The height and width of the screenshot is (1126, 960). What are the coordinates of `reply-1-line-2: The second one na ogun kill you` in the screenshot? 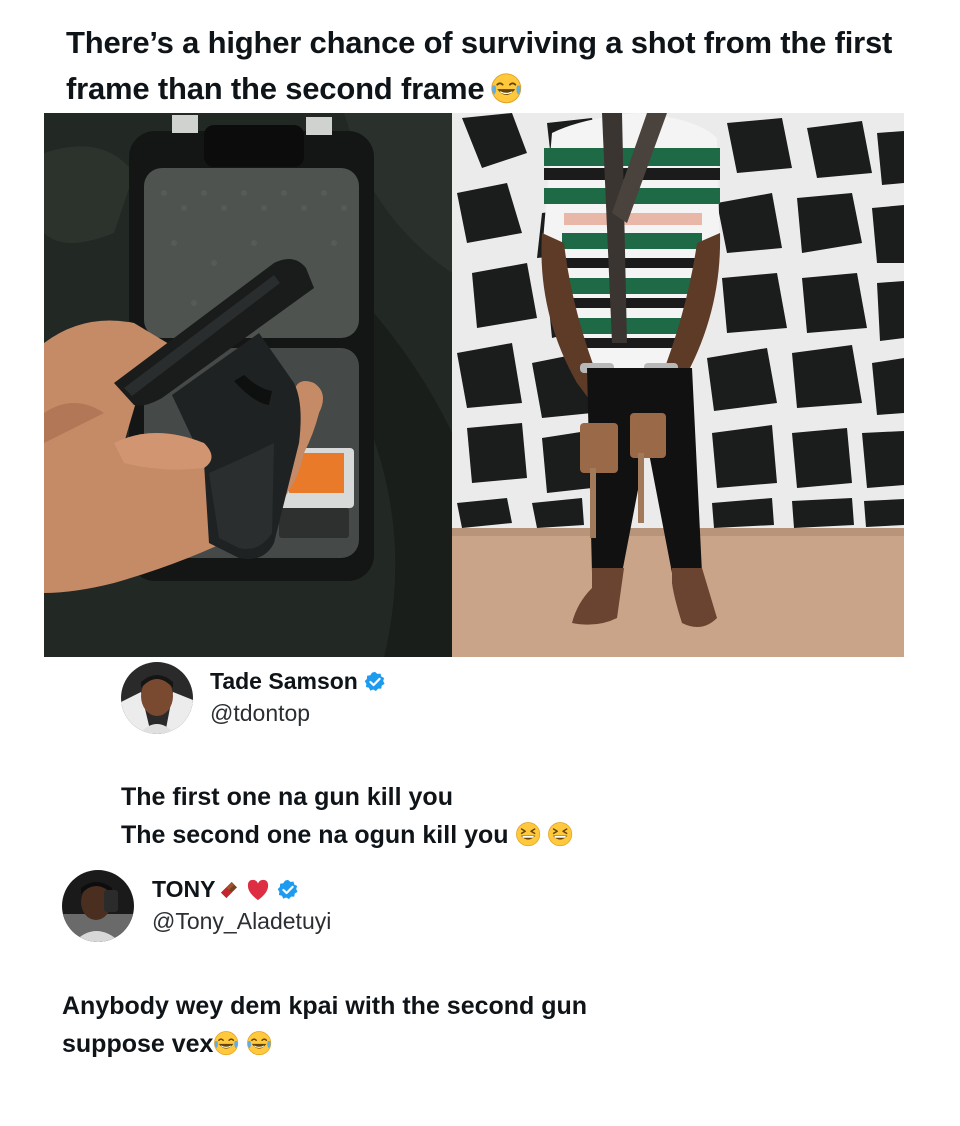 It's located at (347, 835).